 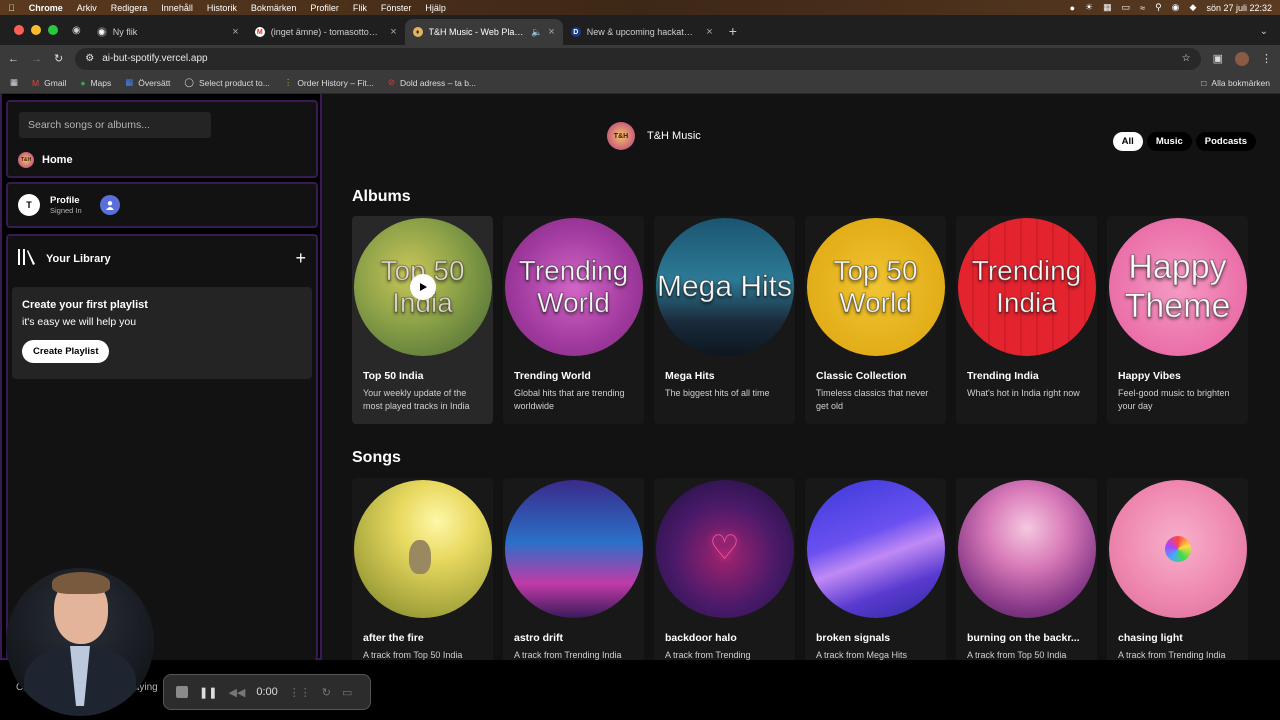 I want to click on tab-title: New & upcoming hackathons, so click(x=641, y=32).